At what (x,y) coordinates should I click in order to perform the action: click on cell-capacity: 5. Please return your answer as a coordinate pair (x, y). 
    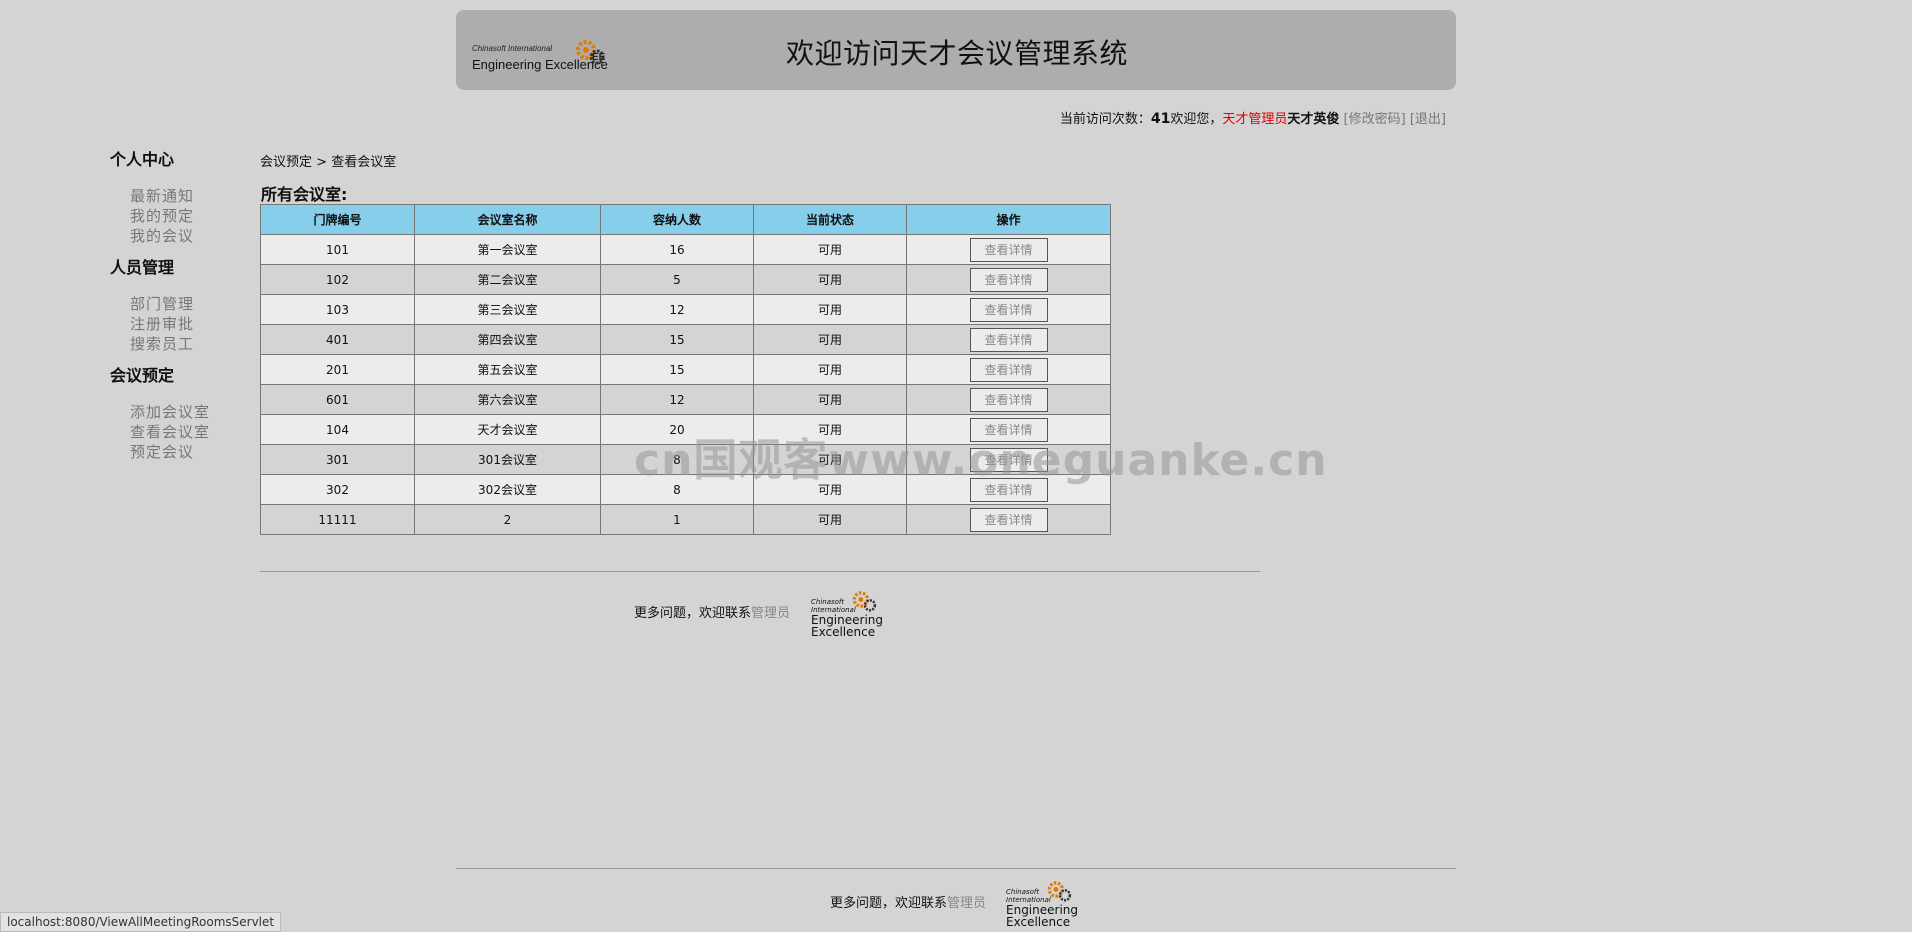
    Looking at the image, I should click on (677, 279).